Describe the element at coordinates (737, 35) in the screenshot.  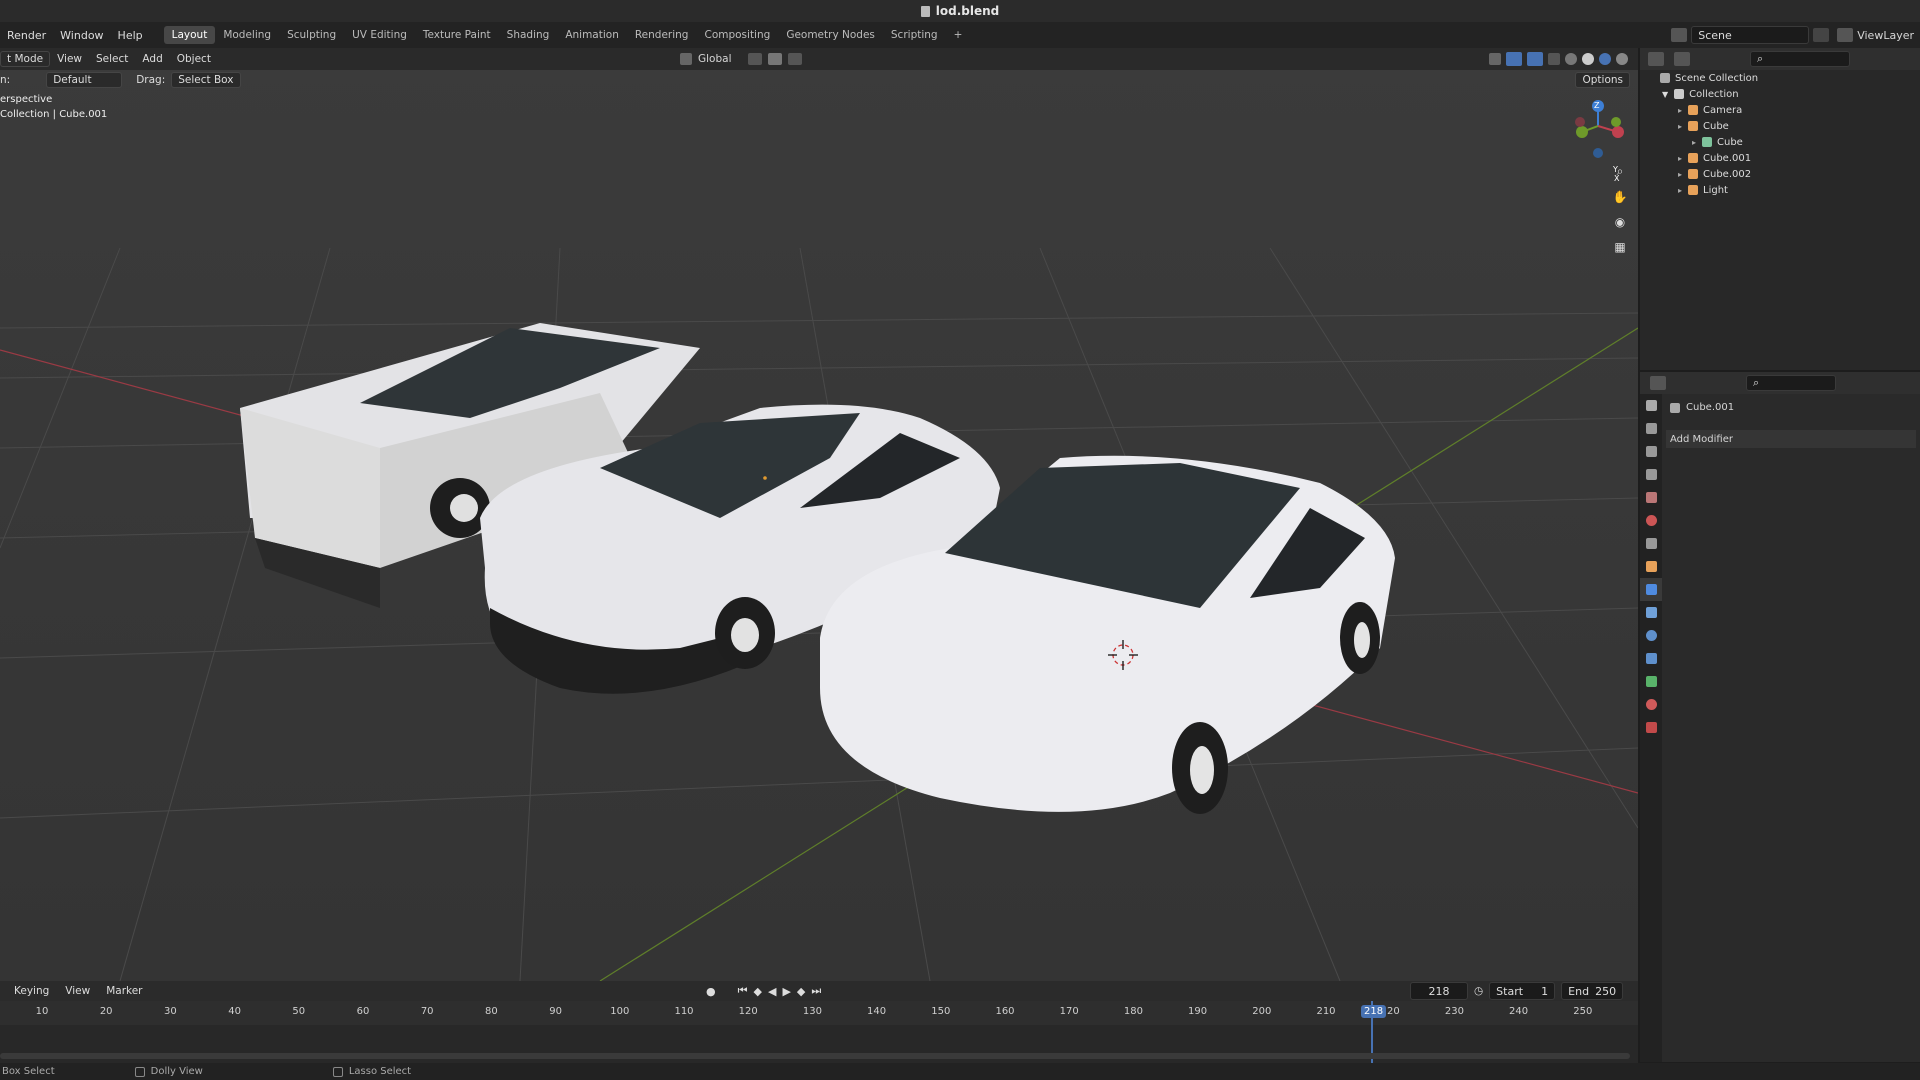
I see `tab-compositing: Compositing` at that location.